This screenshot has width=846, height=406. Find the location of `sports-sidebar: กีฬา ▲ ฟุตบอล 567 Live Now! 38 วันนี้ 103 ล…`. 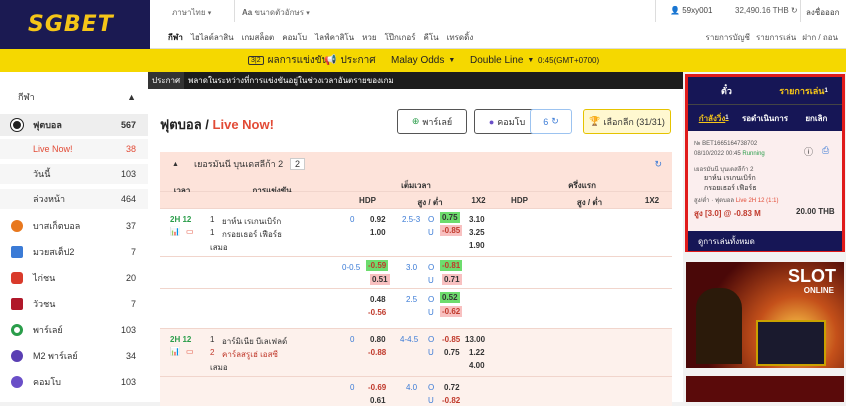

sports-sidebar: กีฬา ▲ ฟุตบอล 567 Live Now! 38 วันนี้ 103 ล… is located at coordinates (74, 237).